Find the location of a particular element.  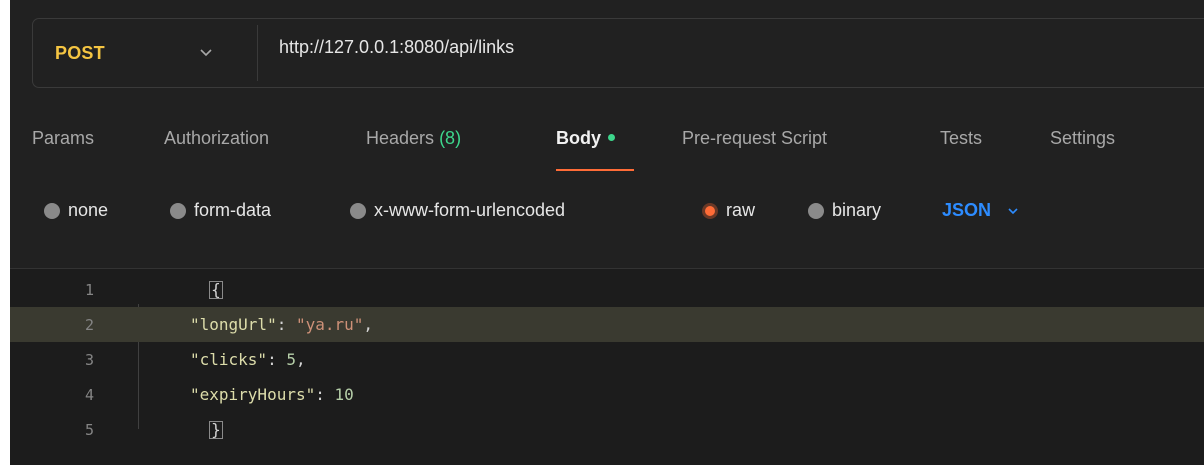

radio-binary: binary is located at coordinates (844, 210).